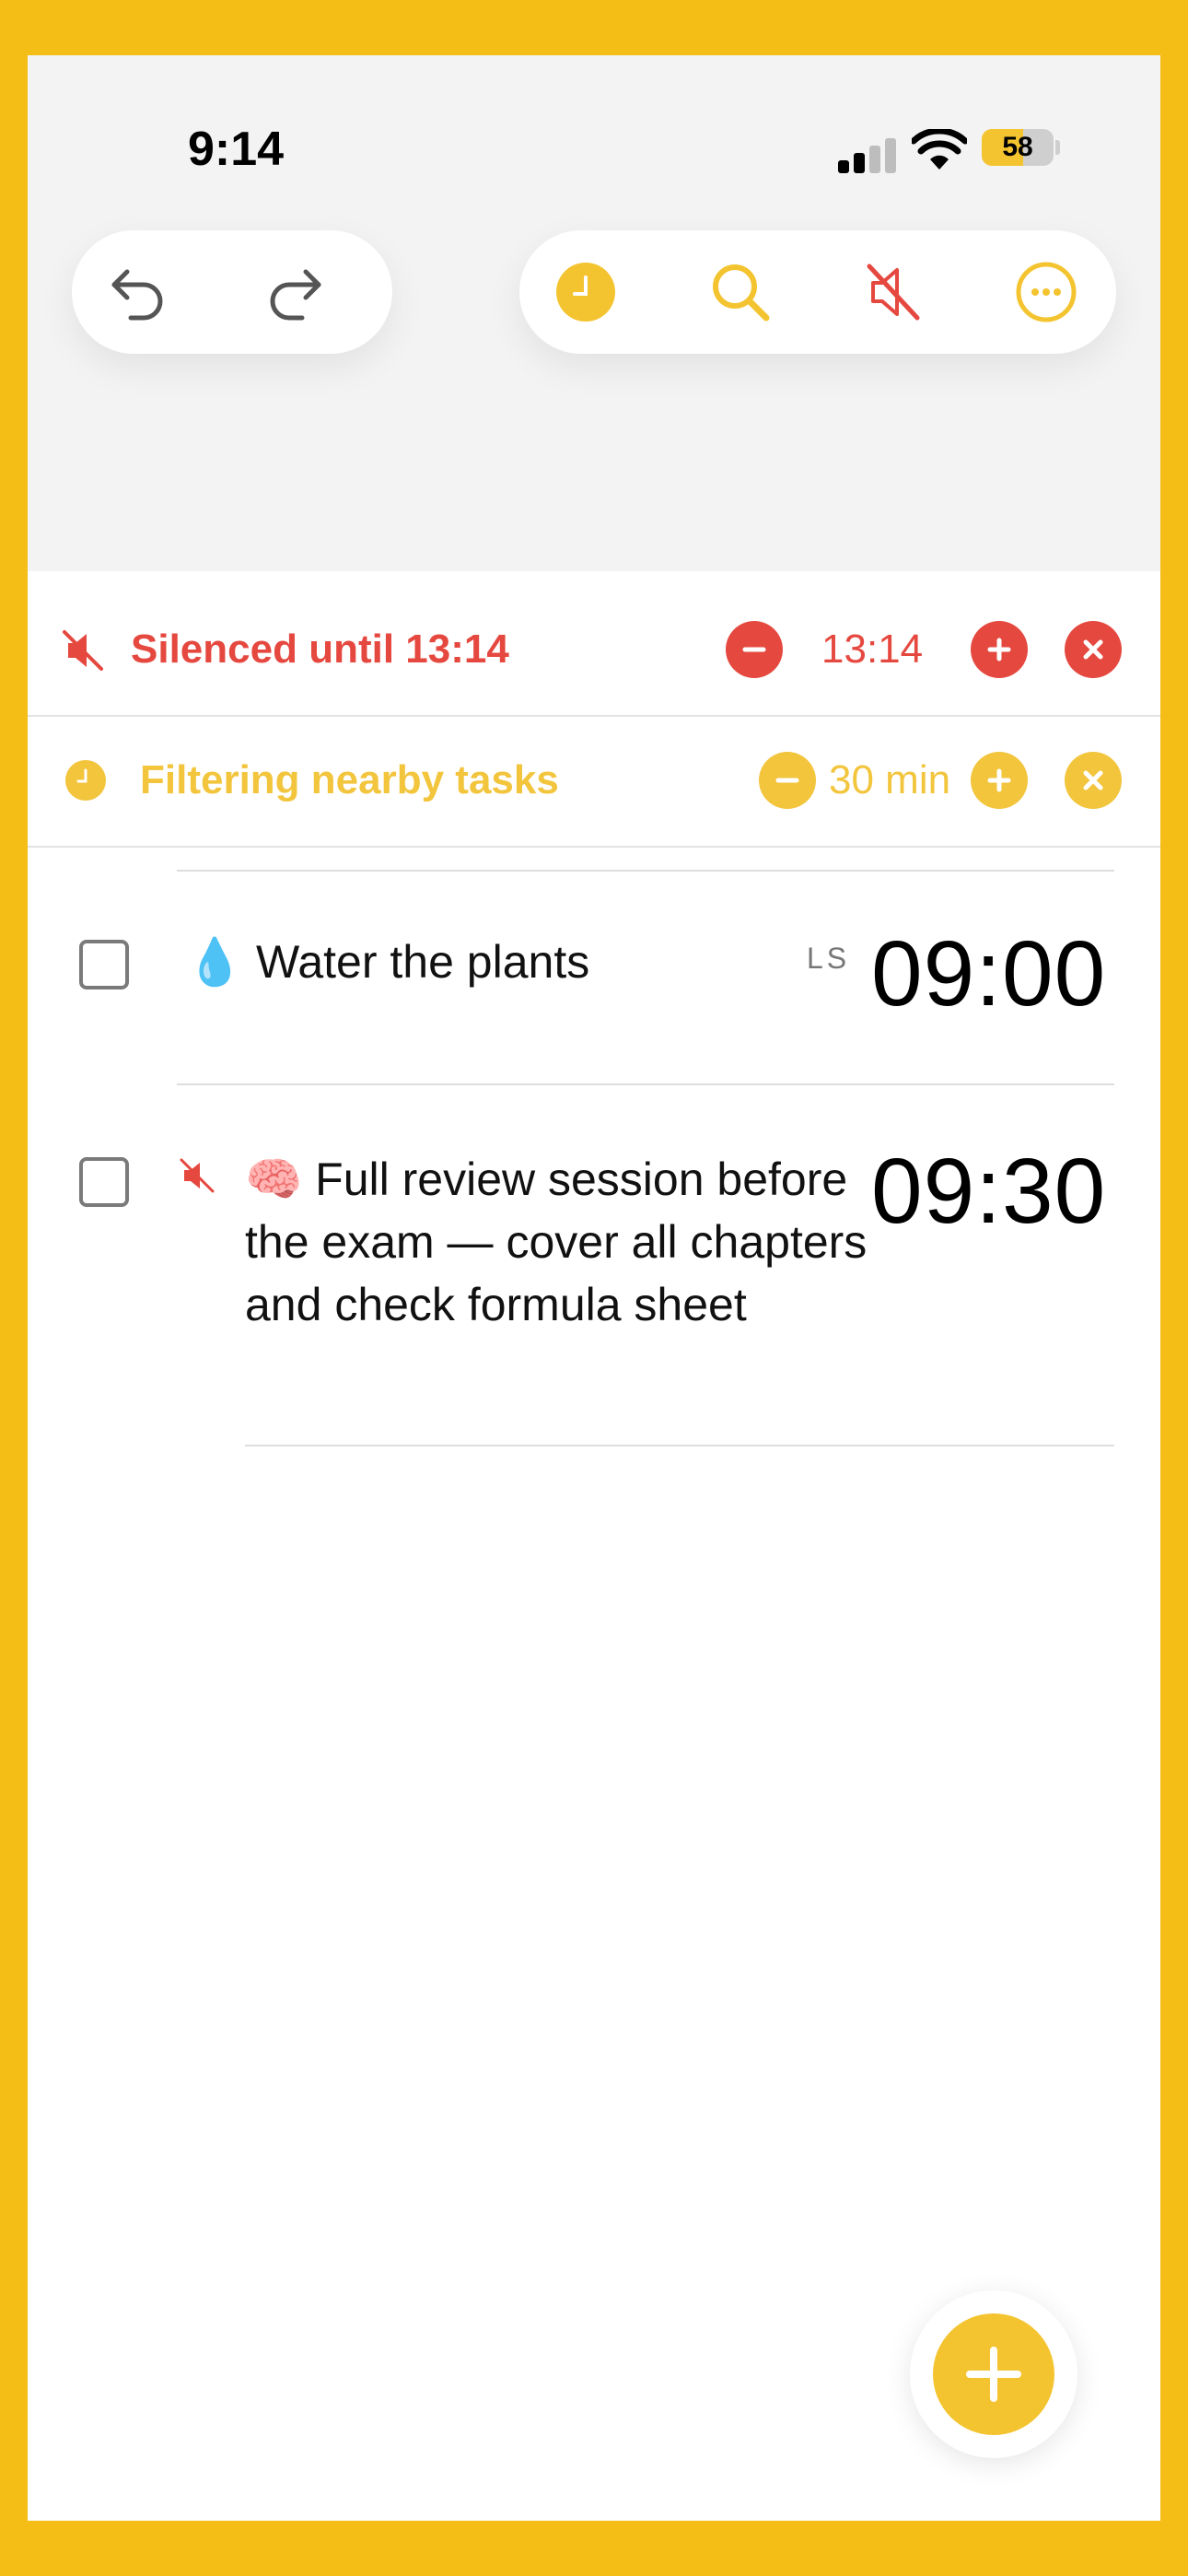 Image resolution: width=1188 pixels, height=2576 pixels. I want to click on task-time: 09:00, so click(989, 973).